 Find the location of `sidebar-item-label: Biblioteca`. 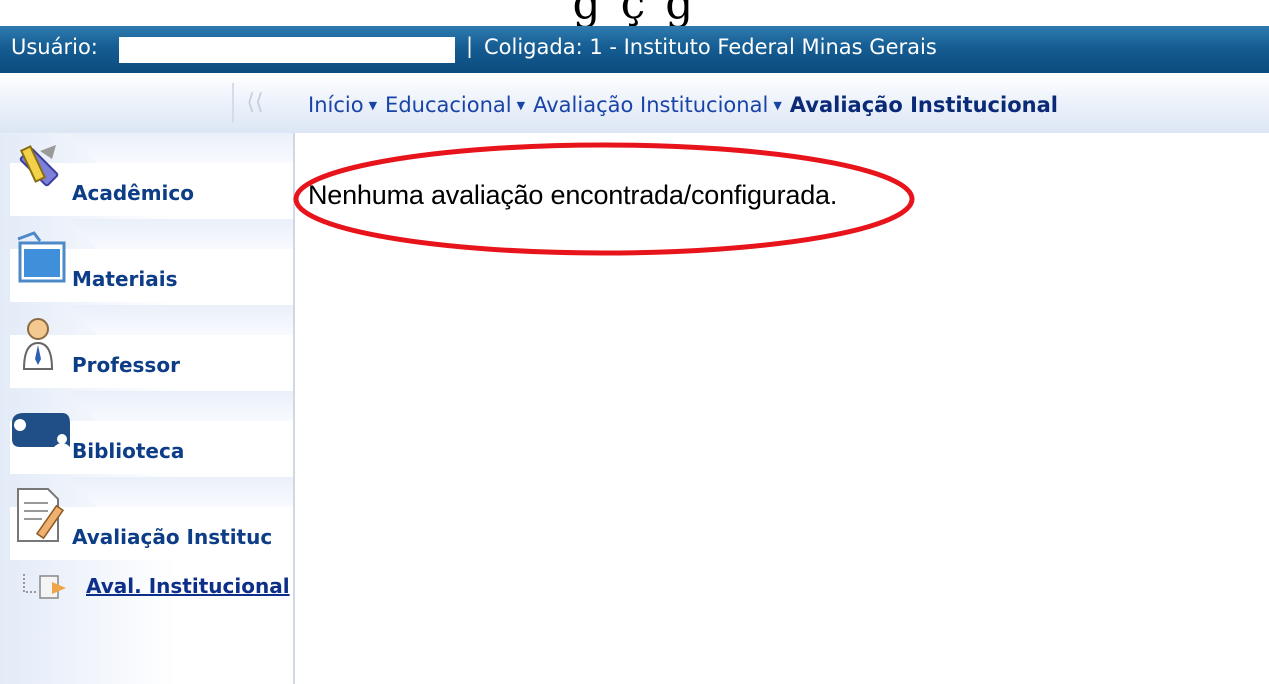

sidebar-item-label: Biblioteca is located at coordinates (128, 451).